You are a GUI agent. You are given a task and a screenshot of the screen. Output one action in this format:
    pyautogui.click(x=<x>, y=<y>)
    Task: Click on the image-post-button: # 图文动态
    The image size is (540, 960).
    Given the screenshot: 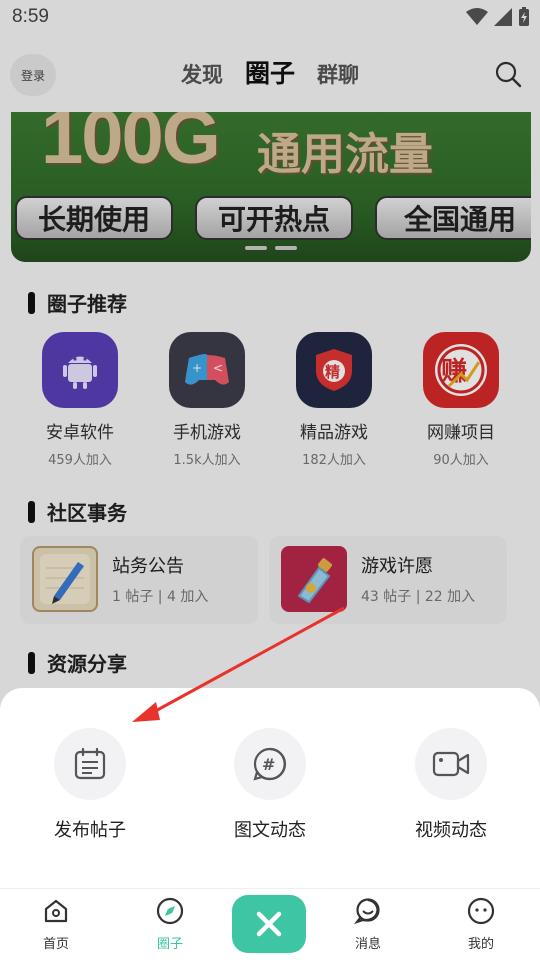 What is the action you would take?
    pyautogui.click(x=270, y=785)
    